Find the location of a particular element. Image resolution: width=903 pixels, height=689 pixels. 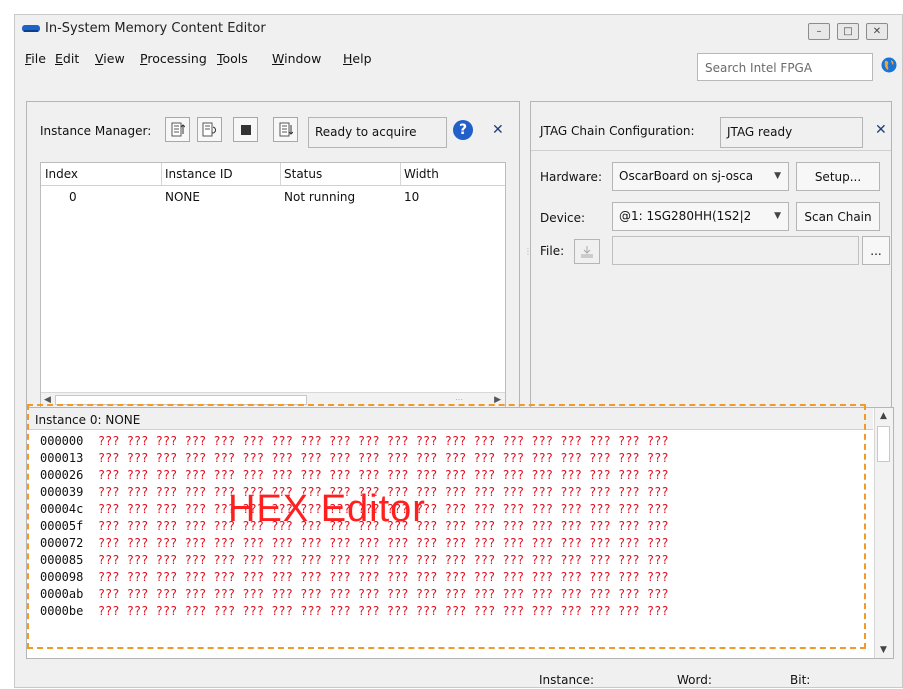

read-data-icon is located at coordinates (178, 129).